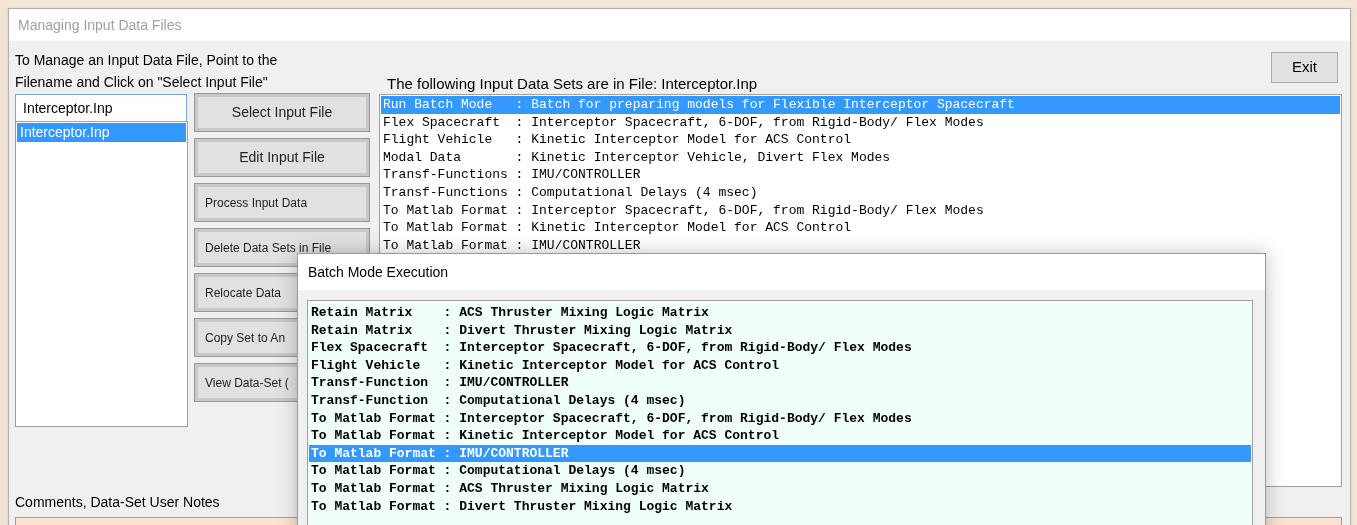  What do you see at coordinates (572, 84) in the screenshot?
I see `data-sets-label: The following Input Data Sets are in File: Interceptor.Inp` at bounding box center [572, 84].